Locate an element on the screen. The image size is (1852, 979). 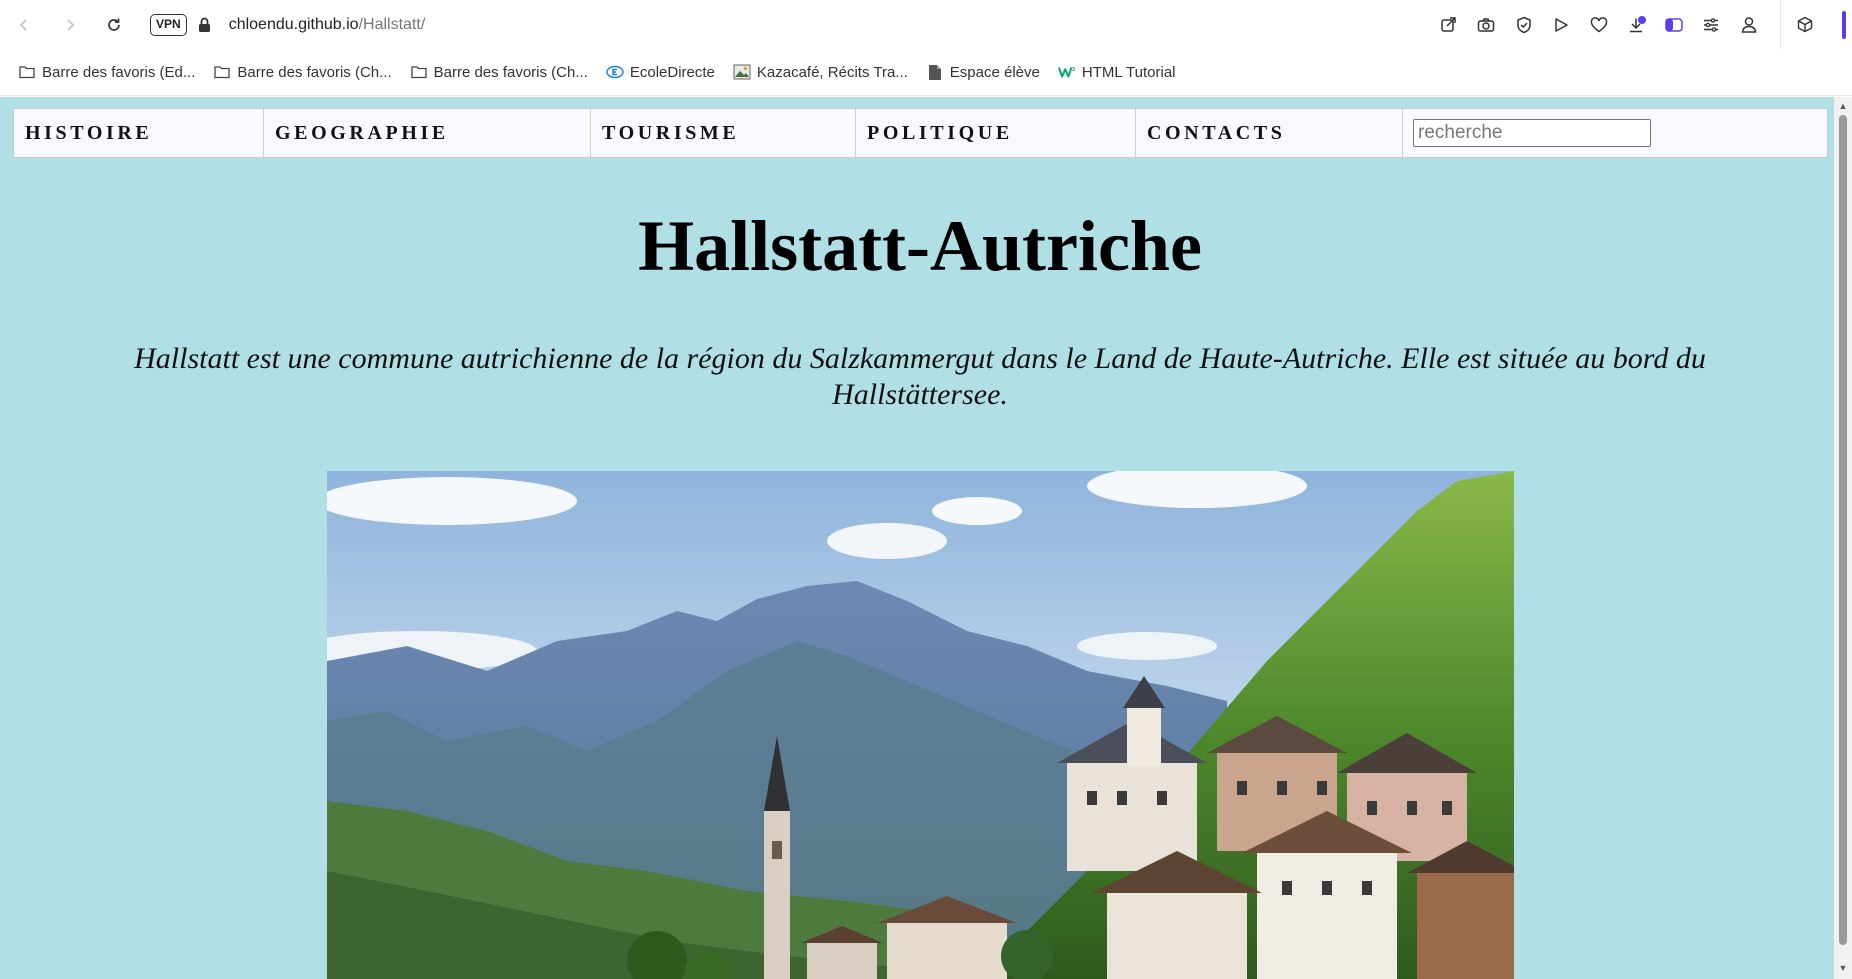
bookmark-item: EcoleDirecte is located at coordinates (660, 72).